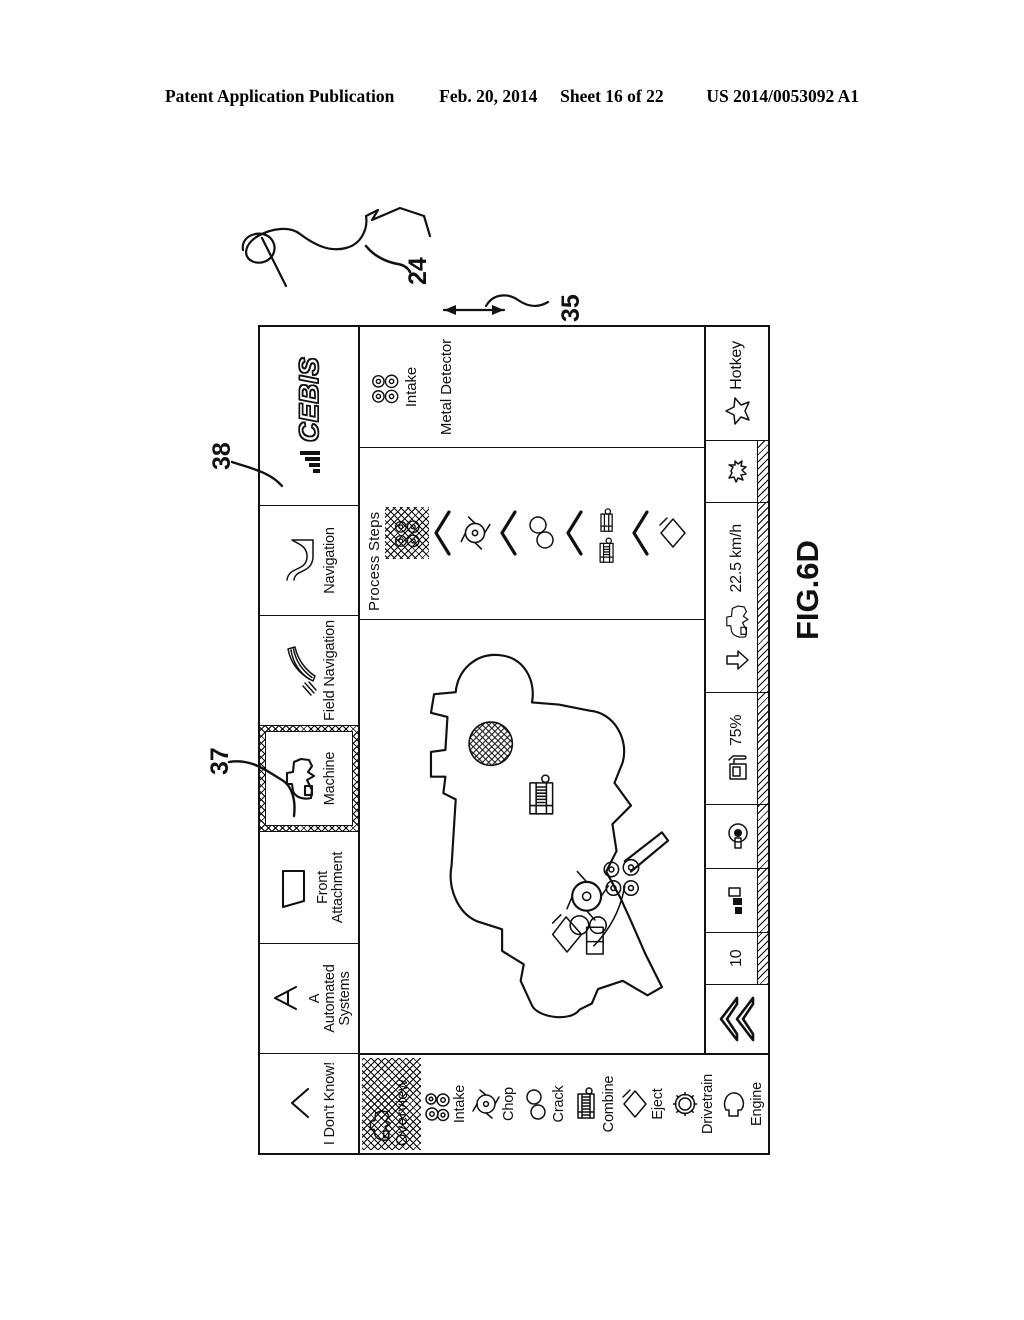 The image size is (1024, 1320). I want to click on reference-numeral-35: 35, so click(571, 308).